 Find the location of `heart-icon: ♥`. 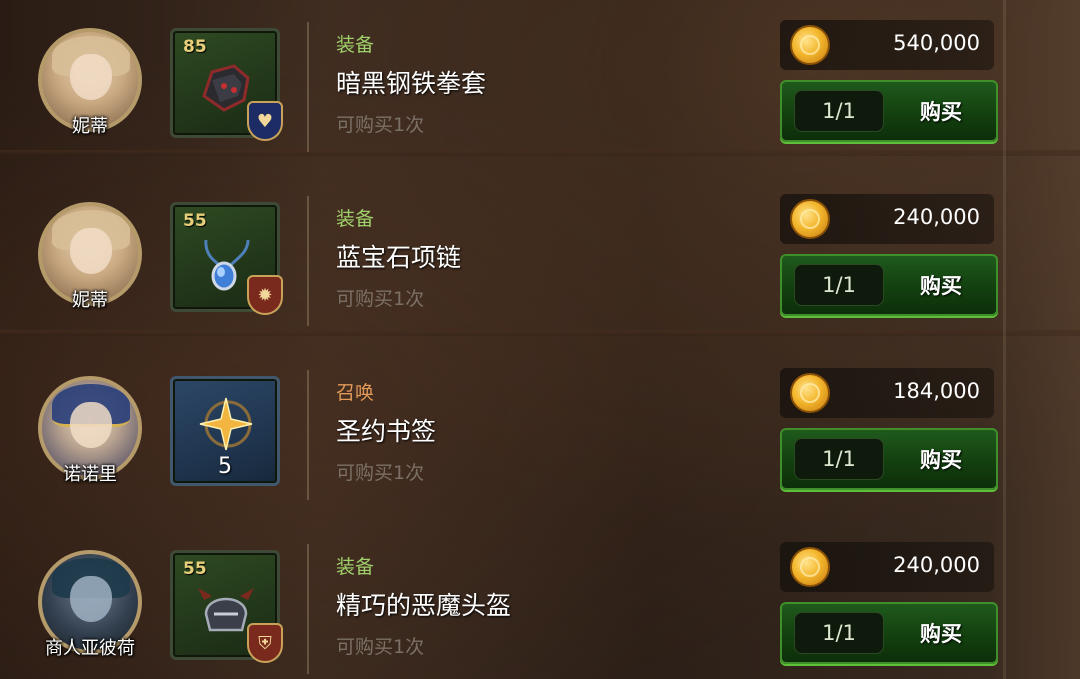

heart-icon: ♥ is located at coordinates (265, 121).